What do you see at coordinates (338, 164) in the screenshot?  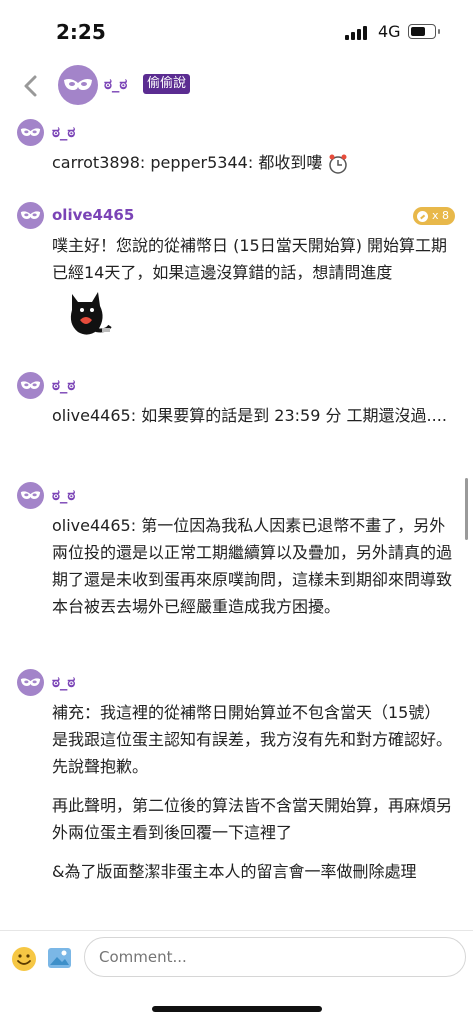 I see `alarm-clock-sticker-icon` at bounding box center [338, 164].